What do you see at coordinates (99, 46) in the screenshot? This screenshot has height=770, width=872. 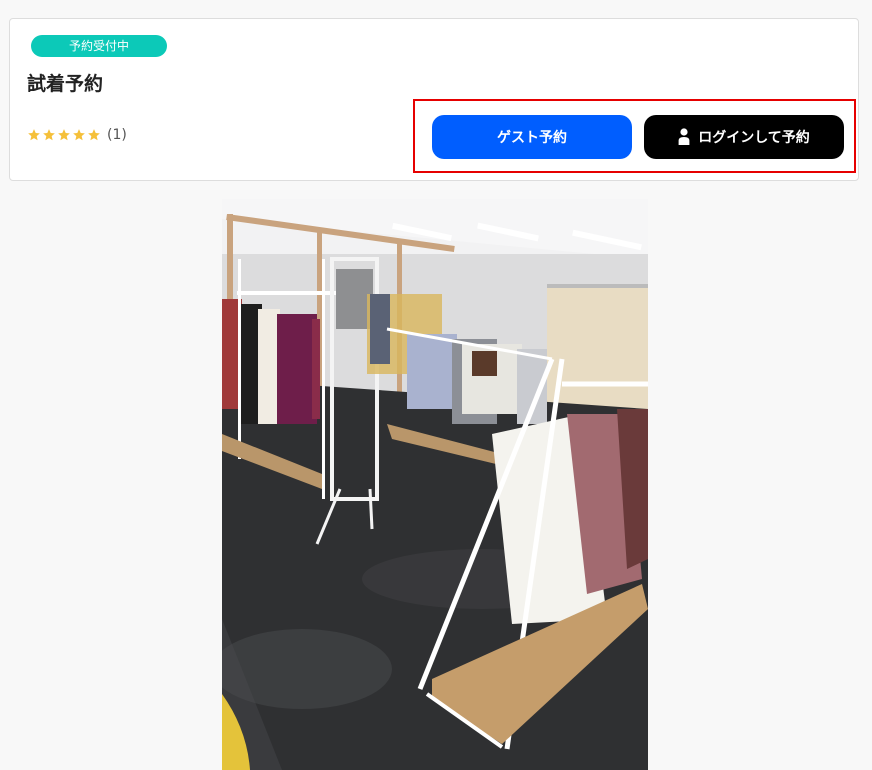 I see `status-badge: 予約受付中` at bounding box center [99, 46].